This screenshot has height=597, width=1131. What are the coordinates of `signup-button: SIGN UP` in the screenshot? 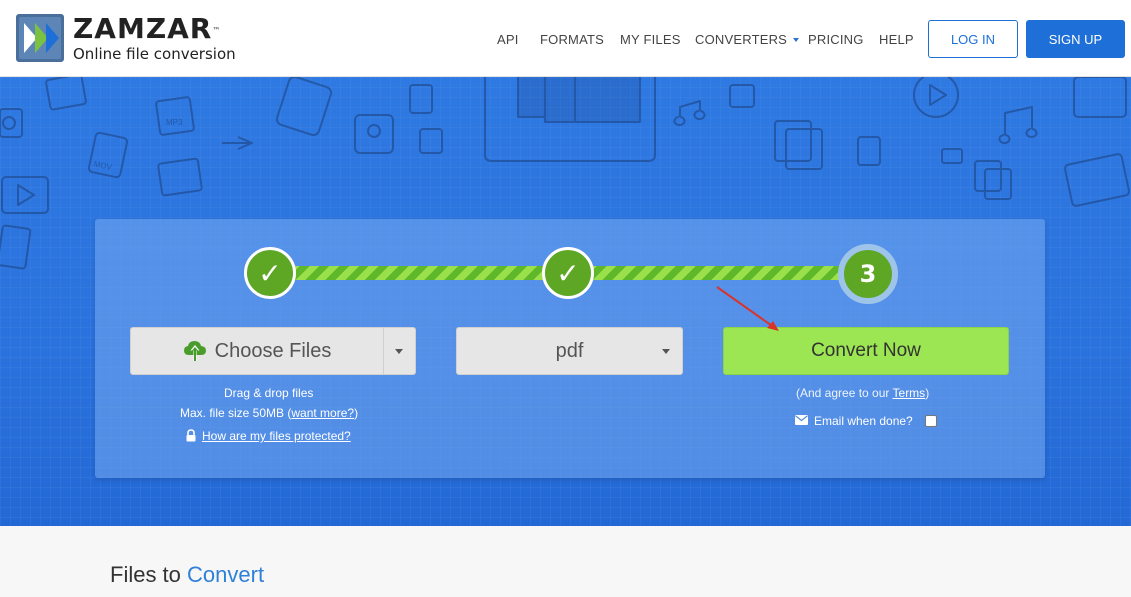 It's located at (1075, 39).